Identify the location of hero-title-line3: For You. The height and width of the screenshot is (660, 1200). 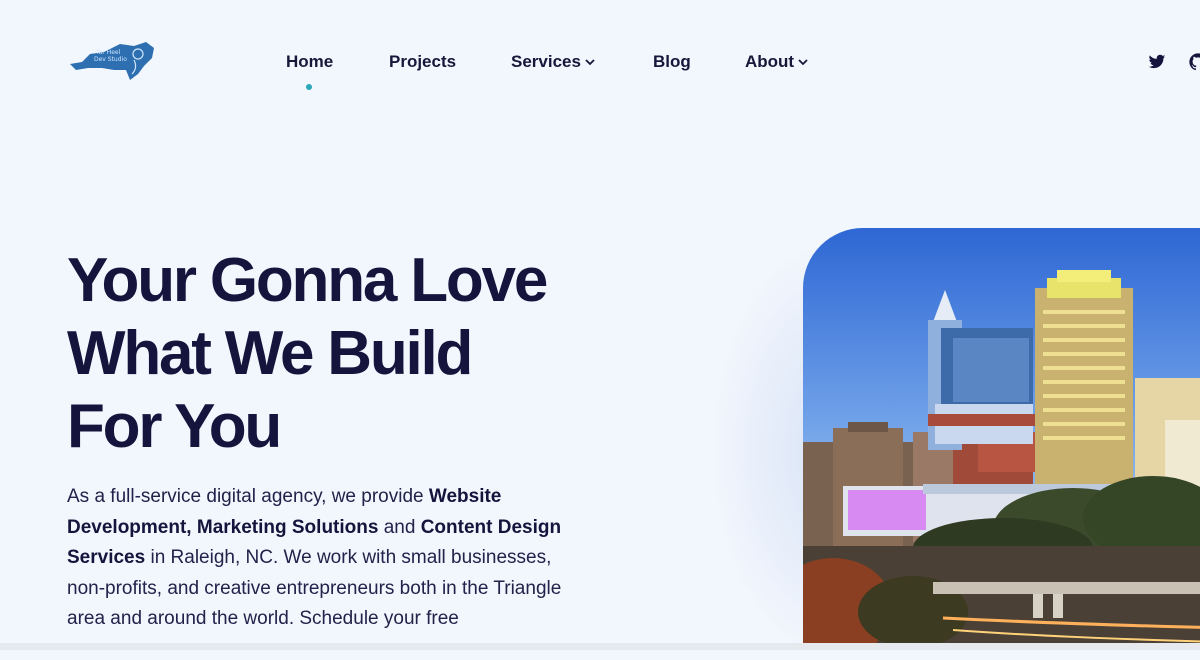
(174, 426).